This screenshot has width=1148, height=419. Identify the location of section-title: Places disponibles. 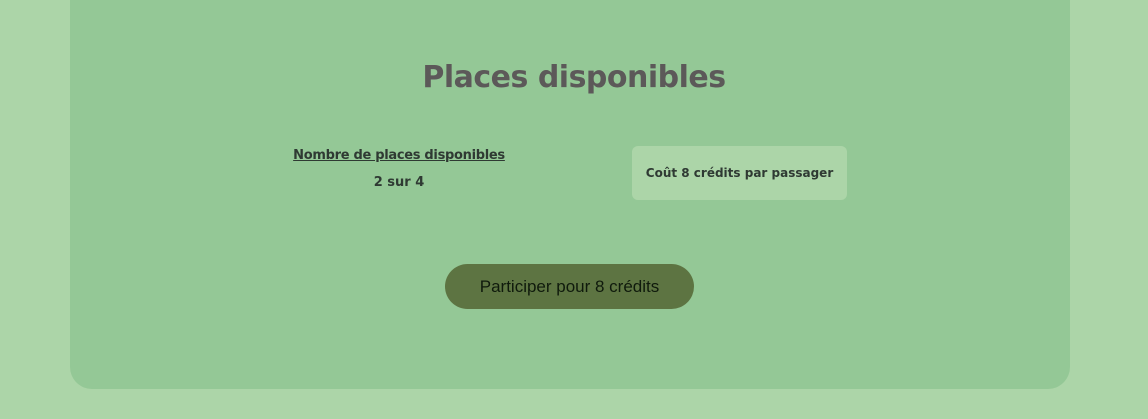
(574, 77).